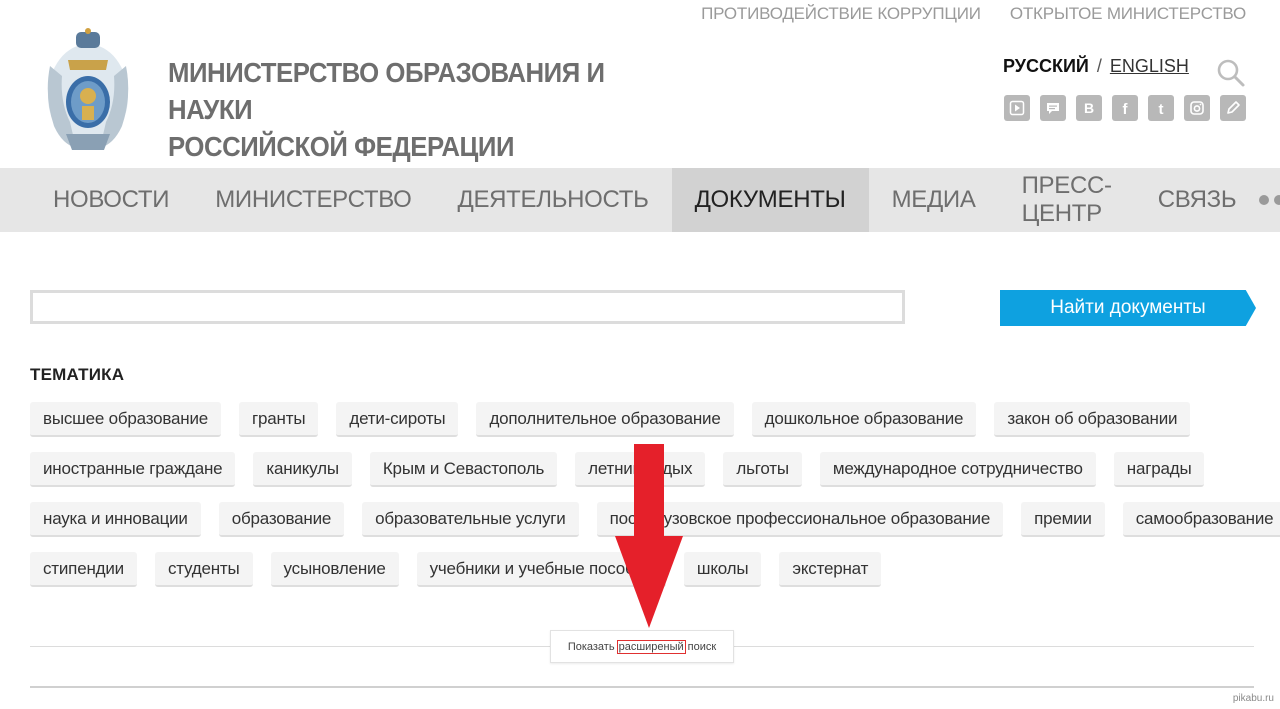 This screenshot has width=1280, height=709. Describe the element at coordinates (605, 419) in the screenshot. I see `topic-tag: дополнительное образование` at that location.